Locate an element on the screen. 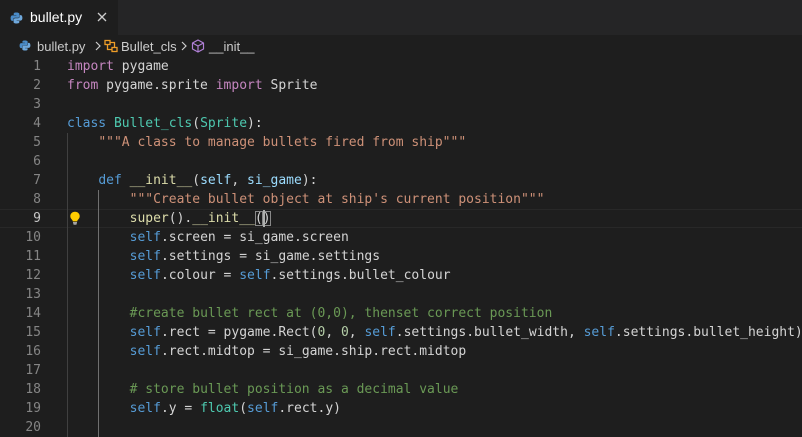 This screenshot has width=802, height=437. code-line: 3 is located at coordinates (401, 104).